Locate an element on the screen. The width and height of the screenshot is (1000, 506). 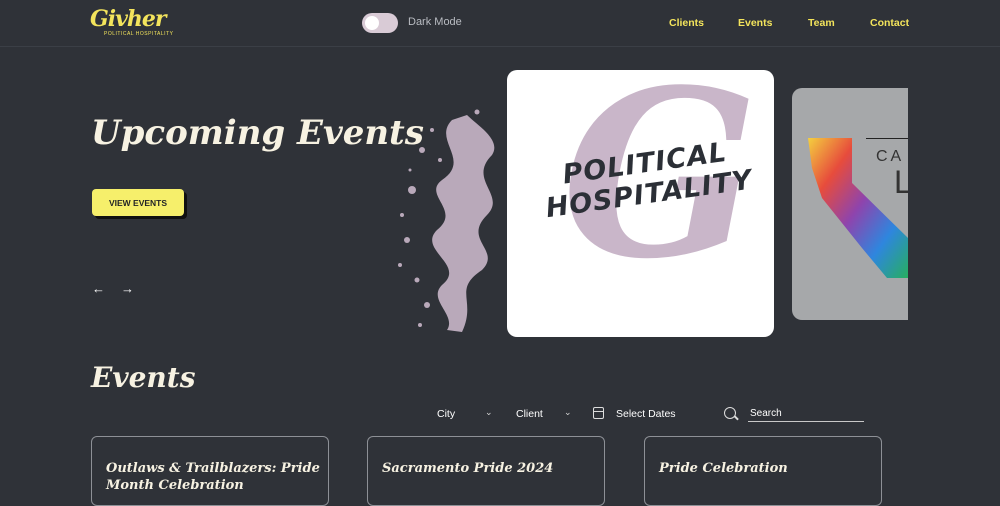
toggle-knob is located at coordinates (372, 23).